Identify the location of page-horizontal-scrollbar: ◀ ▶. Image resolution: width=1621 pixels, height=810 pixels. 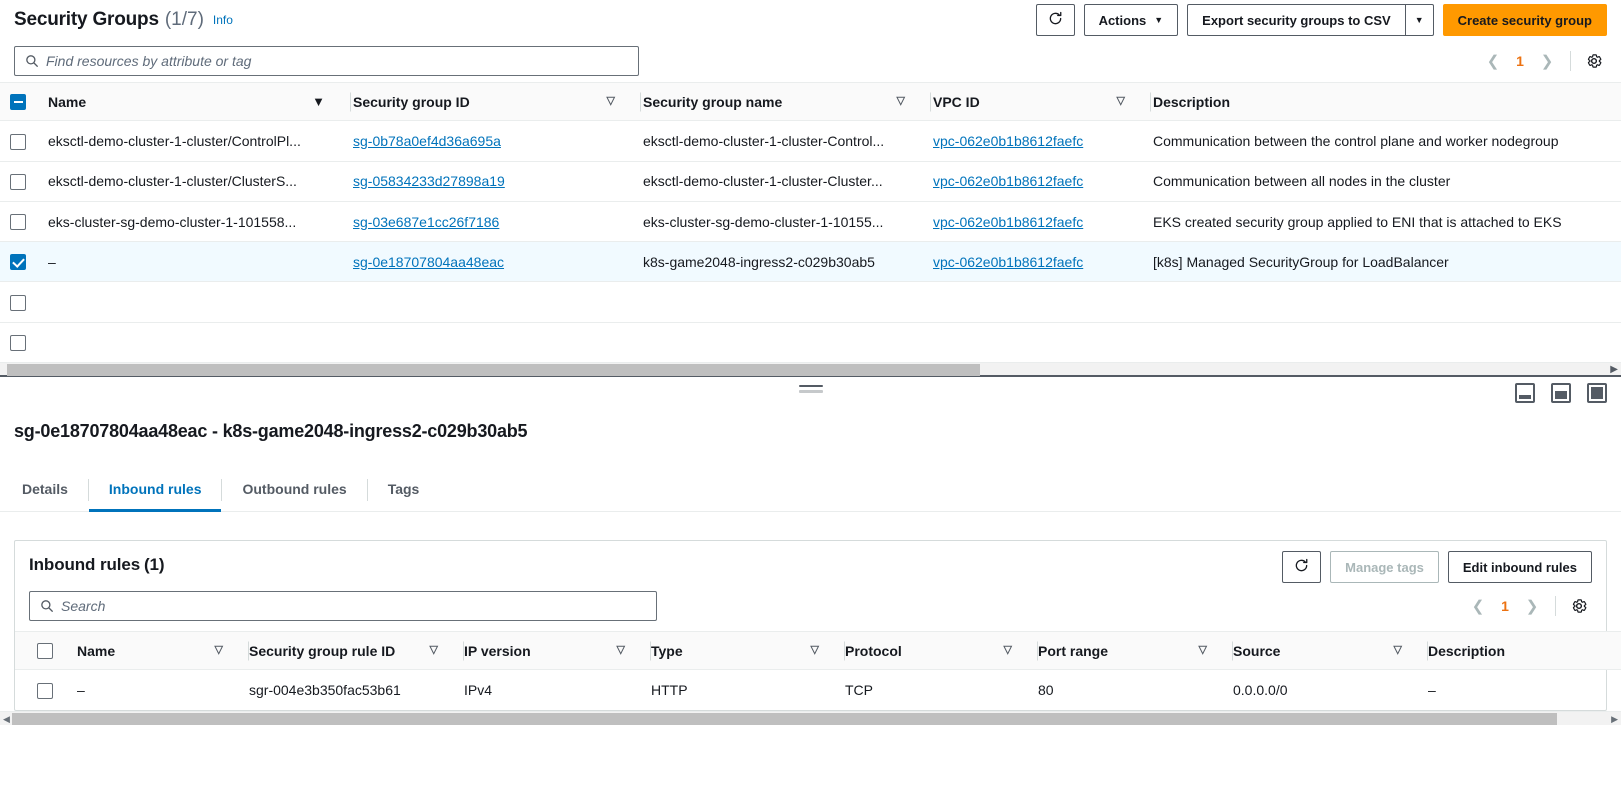
(810, 718).